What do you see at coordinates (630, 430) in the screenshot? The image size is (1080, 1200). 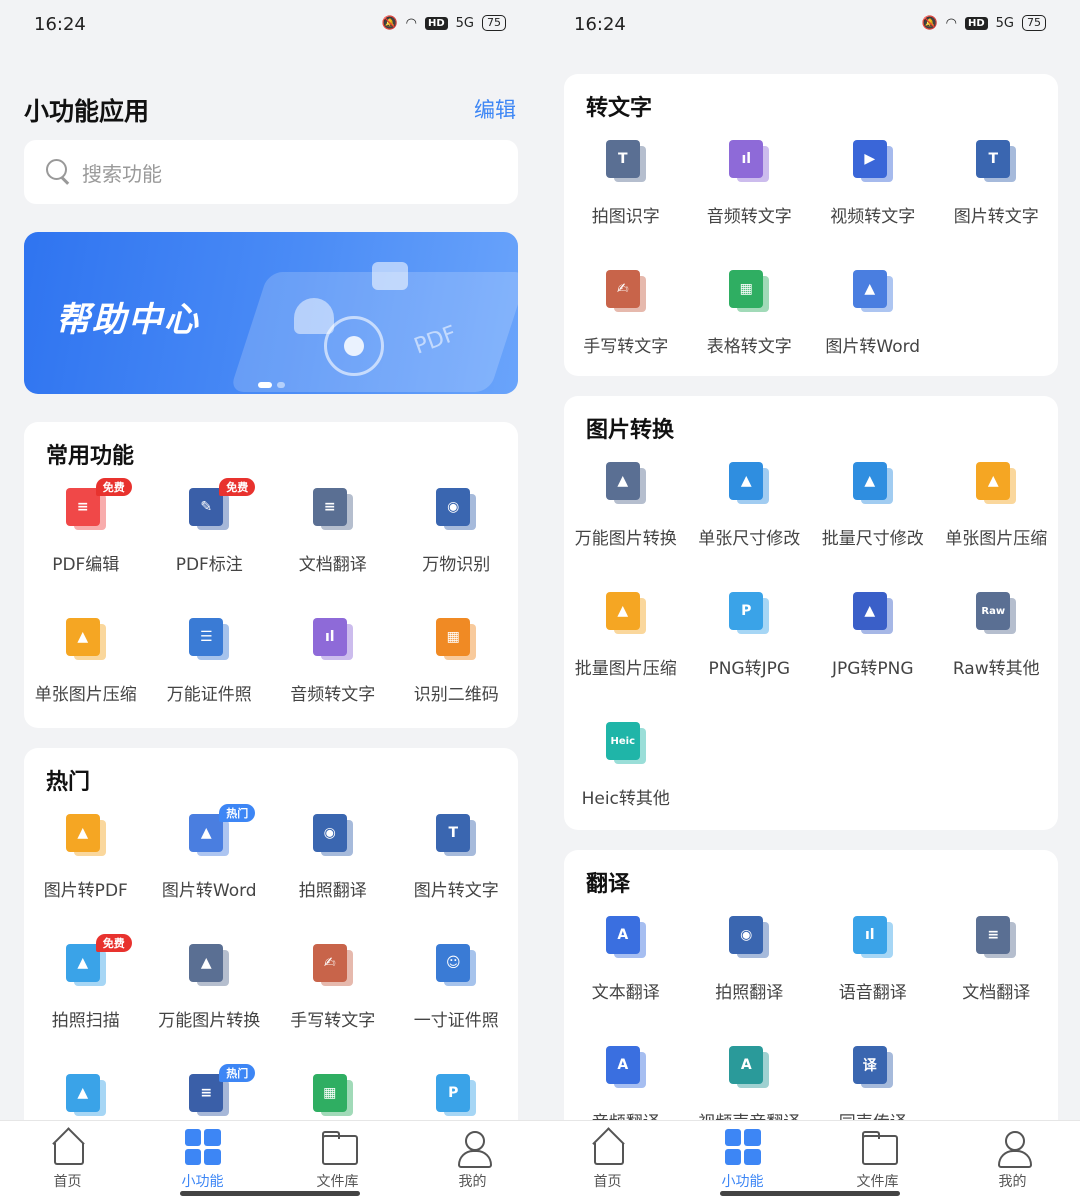 I see `section-title: 图片转换` at bounding box center [630, 430].